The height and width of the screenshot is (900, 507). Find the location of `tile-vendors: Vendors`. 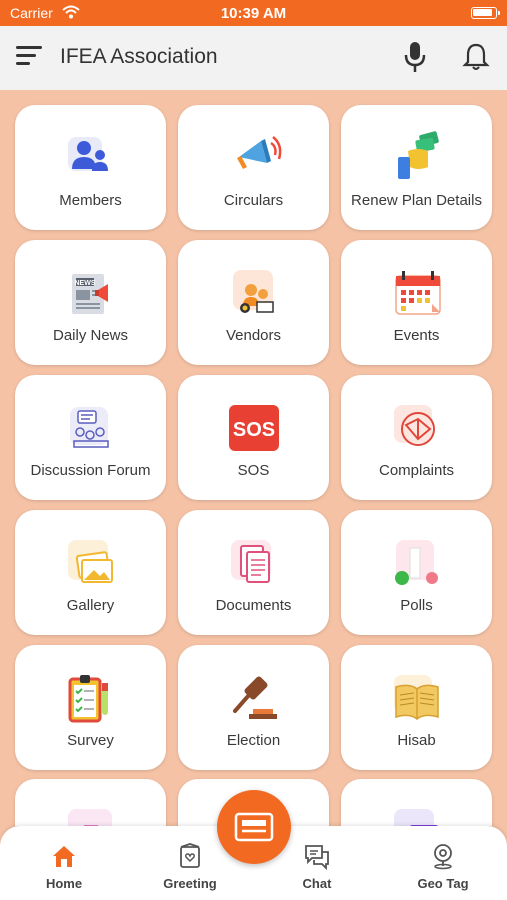

tile-vendors: Vendors is located at coordinates (253, 302).